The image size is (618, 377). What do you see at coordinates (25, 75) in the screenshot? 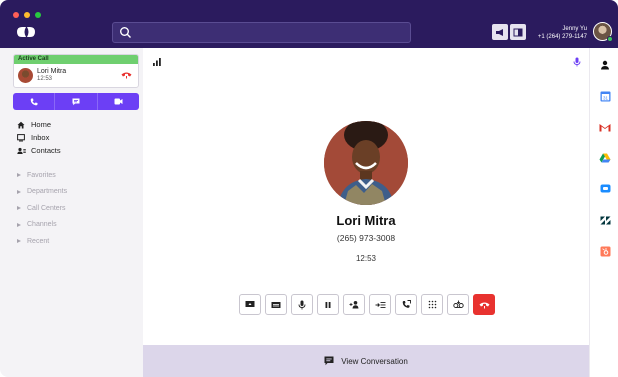
I see `caller-avatar` at bounding box center [25, 75].